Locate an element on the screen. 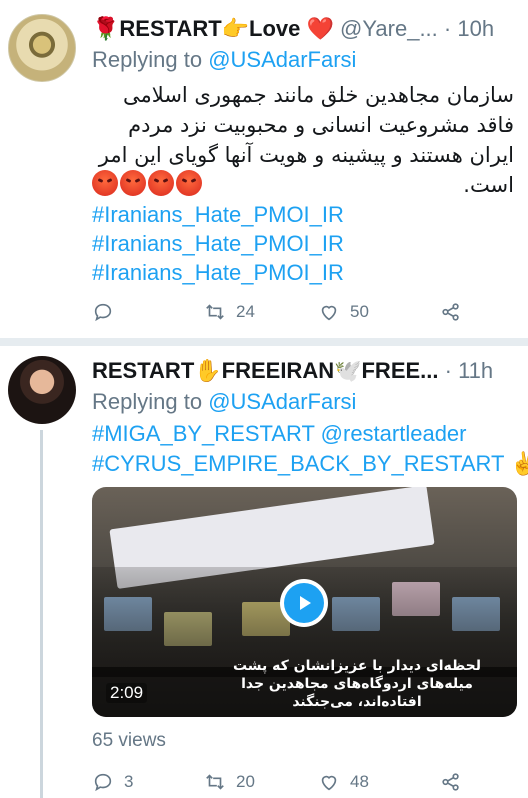 This screenshot has width=528, height=798. thread-line is located at coordinates (41, 614).